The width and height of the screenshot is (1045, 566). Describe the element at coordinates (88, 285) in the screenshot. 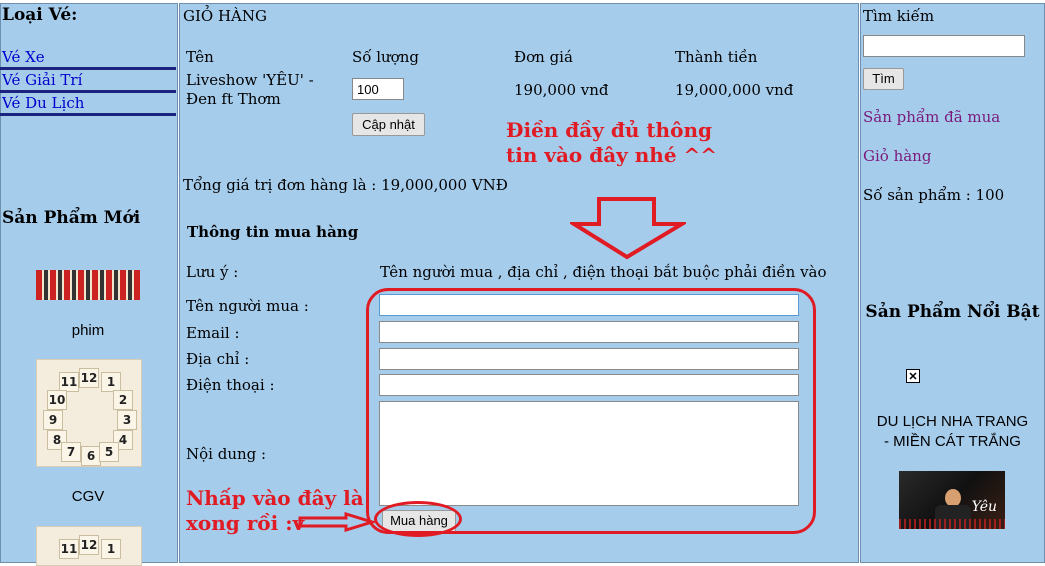

I see `product-image-phim` at that location.